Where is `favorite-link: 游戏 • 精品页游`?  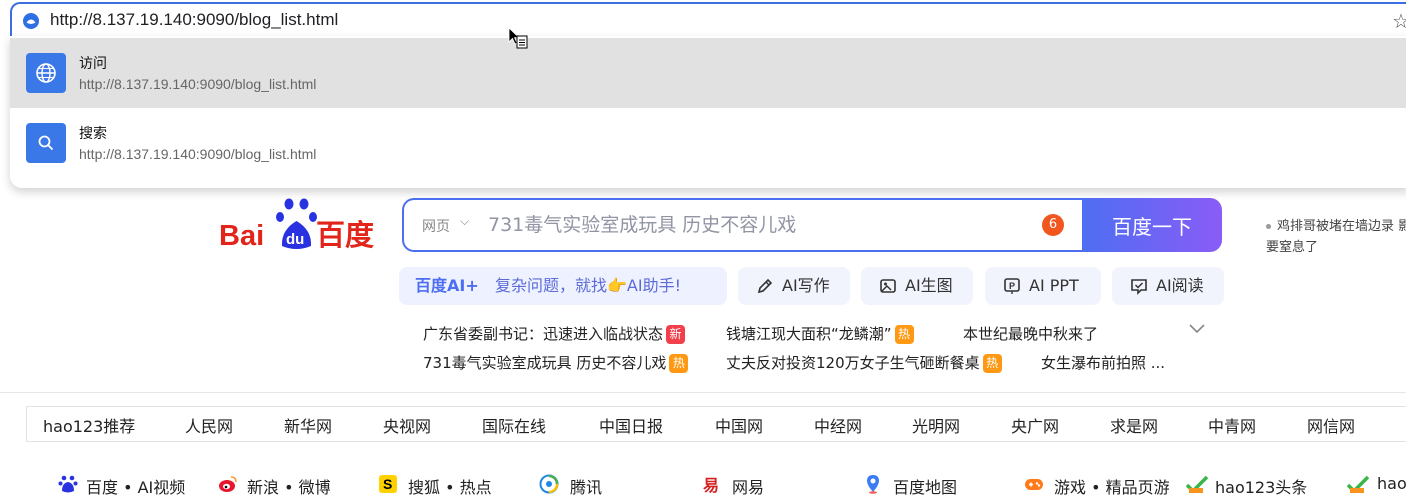 favorite-link: 游戏 • 精品页游 is located at coordinates (1112, 486).